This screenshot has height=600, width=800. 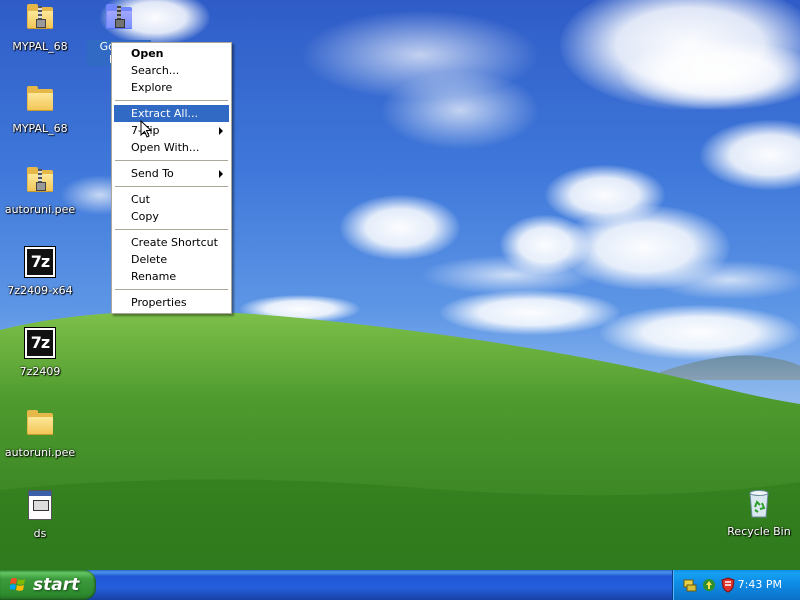 I want to click on desktop-icon-autoruni-zip: autoruni.pee, so click(x=40, y=190).